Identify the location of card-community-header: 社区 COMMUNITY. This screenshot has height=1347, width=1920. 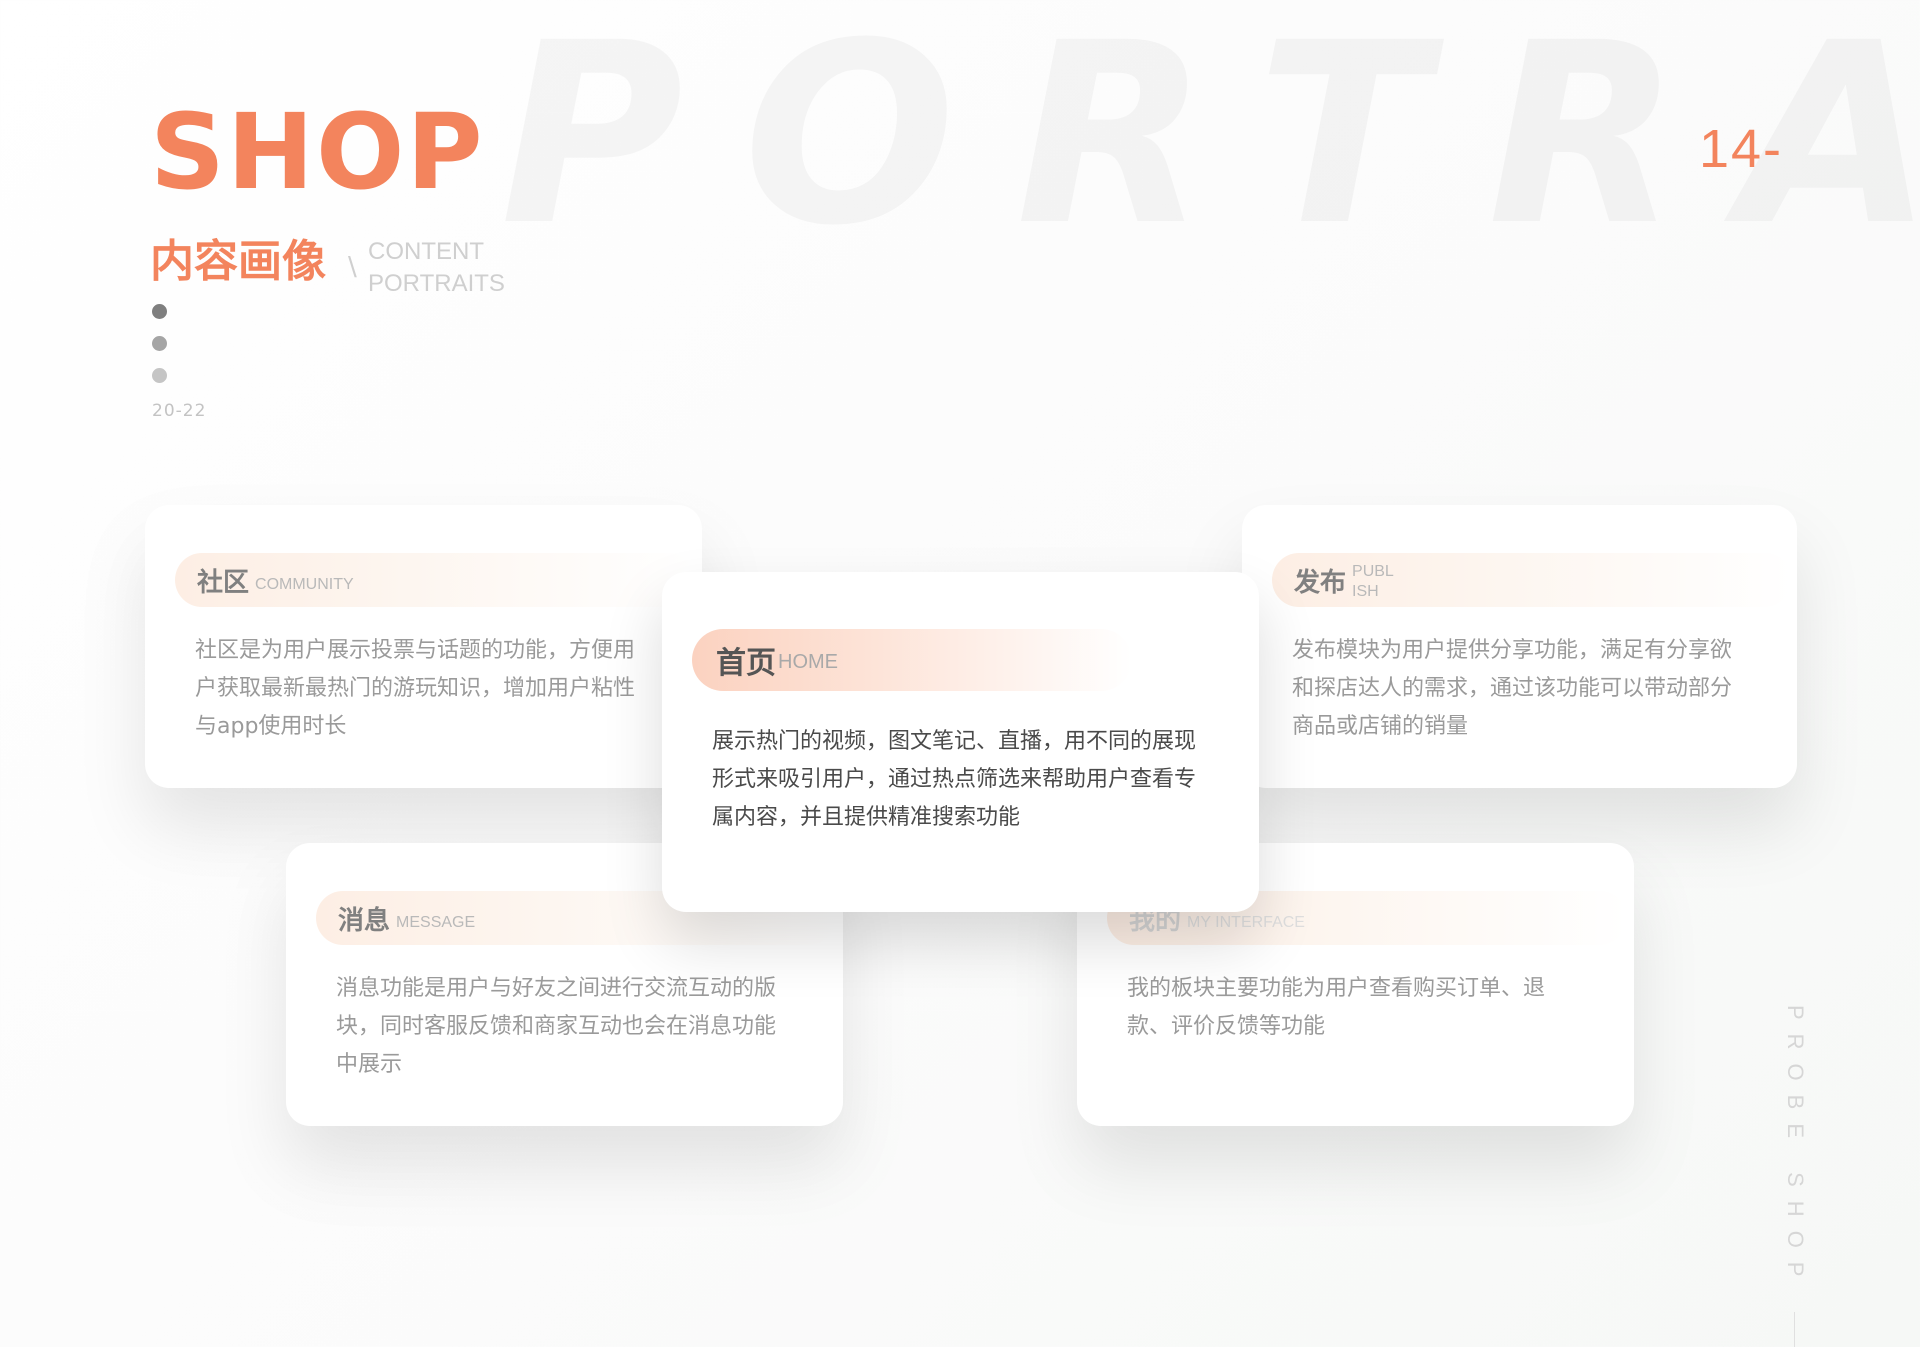
(435, 580).